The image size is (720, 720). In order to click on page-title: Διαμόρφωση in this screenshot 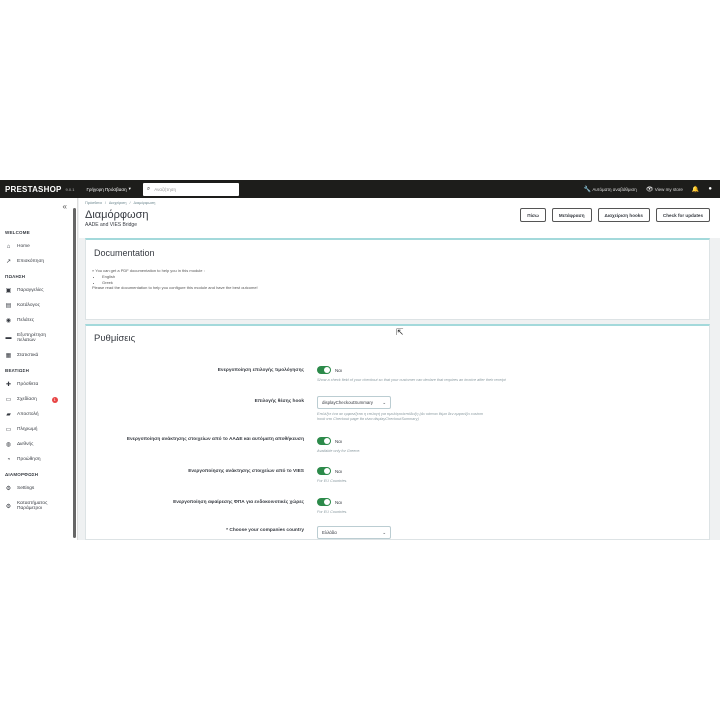, I will do `click(117, 215)`.